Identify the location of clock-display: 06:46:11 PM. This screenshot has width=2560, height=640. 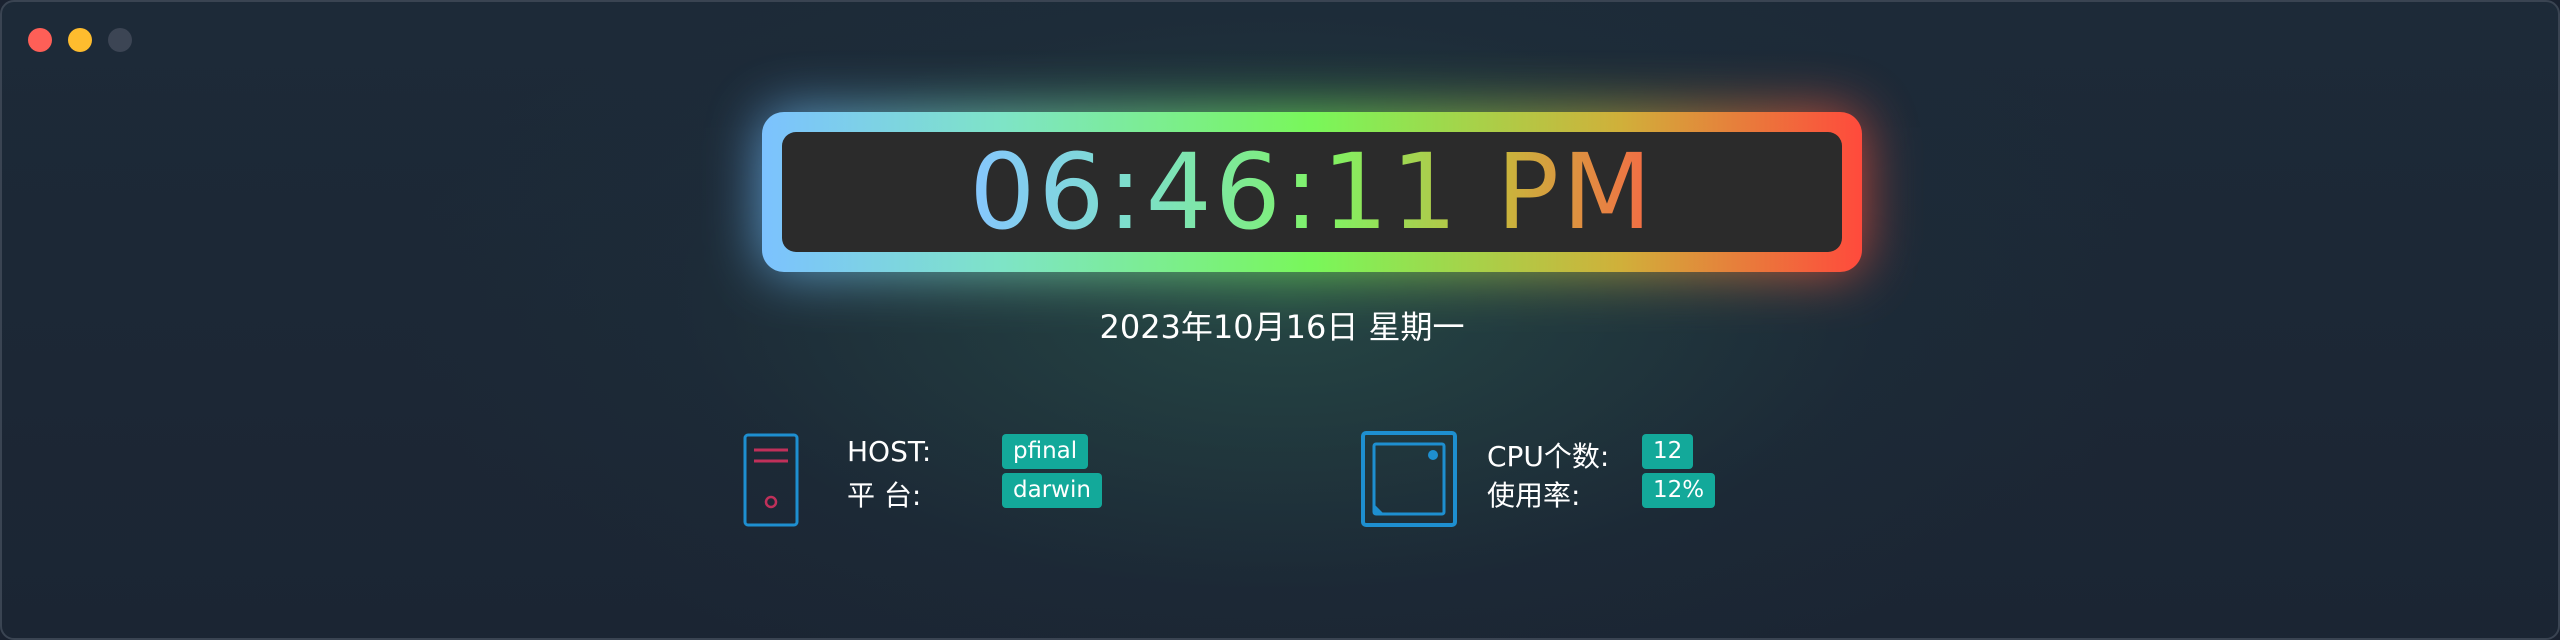
(1312, 192).